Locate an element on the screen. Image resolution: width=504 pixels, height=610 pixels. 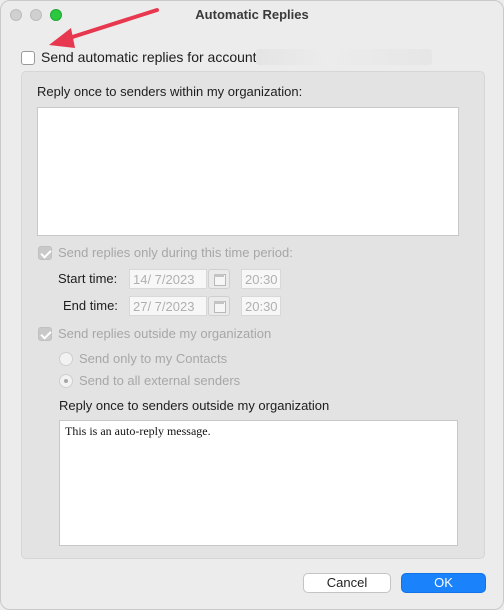
end-time-label: End time: is located at coordinates (90, 305).